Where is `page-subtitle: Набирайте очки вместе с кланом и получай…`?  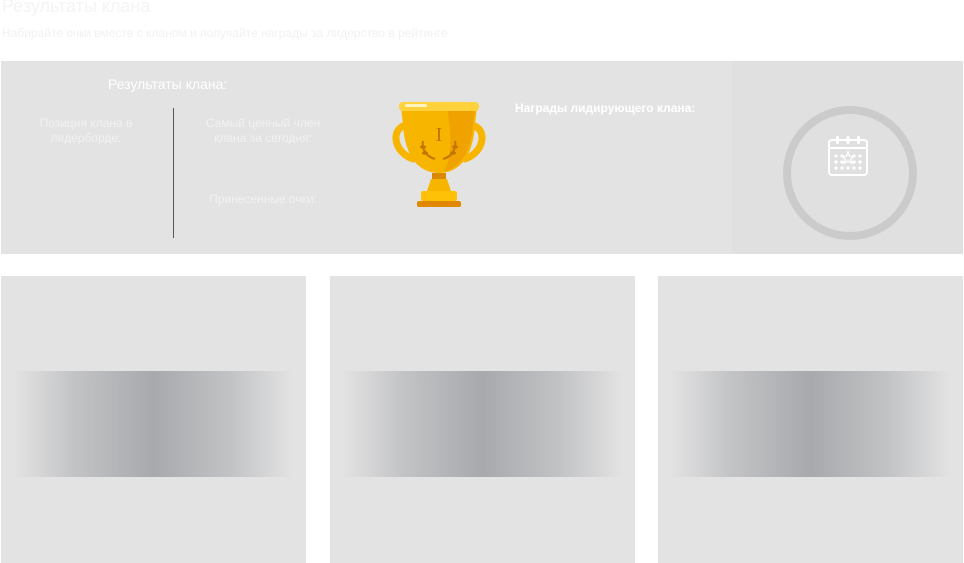 page-subtitle: Набирайте очки вместе с кланом и получай… is located at coordinates (225, 33).